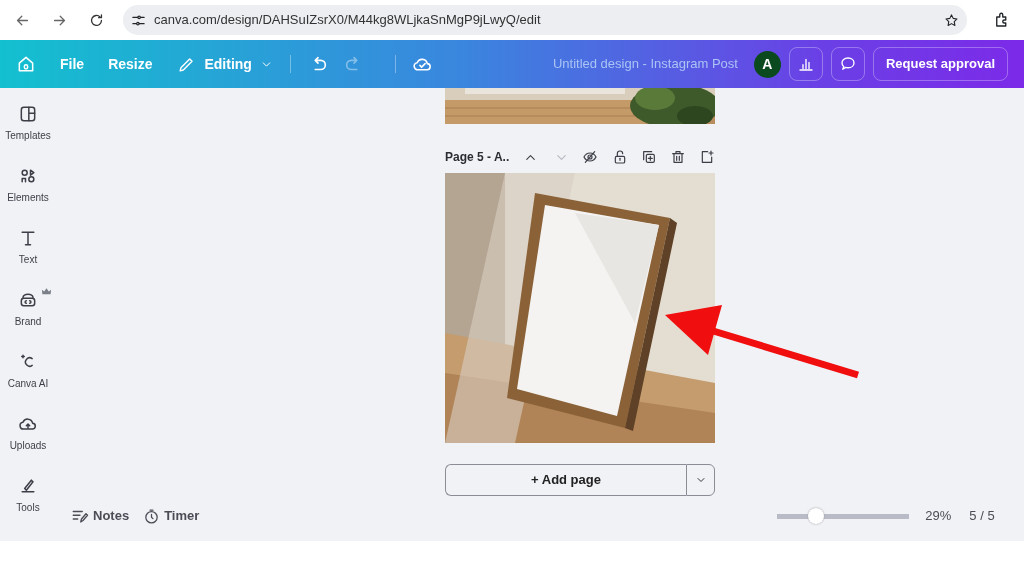  Describe the element at coordinates (477, 157) in the screenshot. I see `page-title: Page 5 - A..` at that location.